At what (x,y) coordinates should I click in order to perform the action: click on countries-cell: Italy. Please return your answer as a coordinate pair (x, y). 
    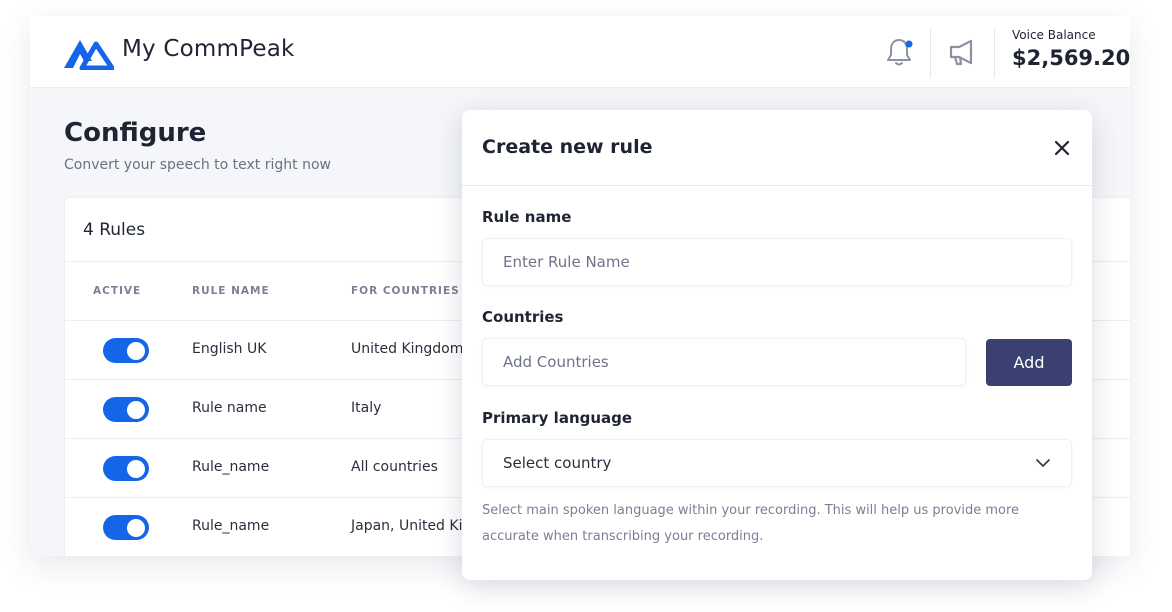
    Looking at the image, I should click on (366, 408).